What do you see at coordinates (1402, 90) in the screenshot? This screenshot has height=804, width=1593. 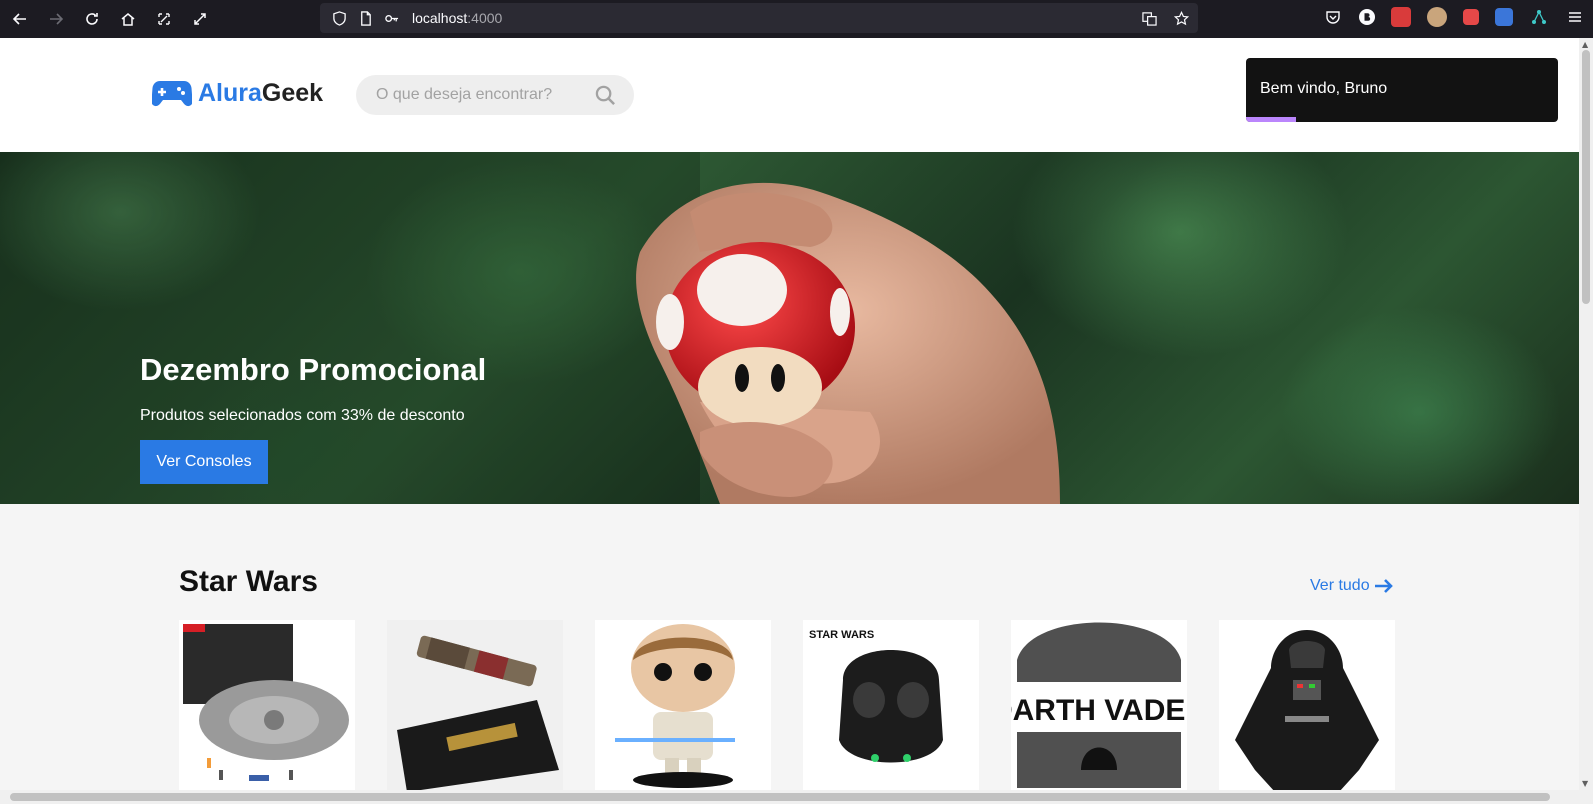 I see `welcome-toast: Bem vindo, Bruno` at bounding box center [1402, 90].